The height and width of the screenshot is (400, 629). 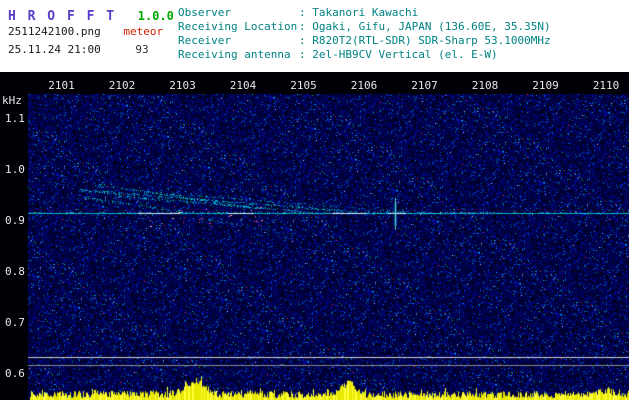 I want to click on file-line: 2511242100.png meteor, so click(x=85, y=31).